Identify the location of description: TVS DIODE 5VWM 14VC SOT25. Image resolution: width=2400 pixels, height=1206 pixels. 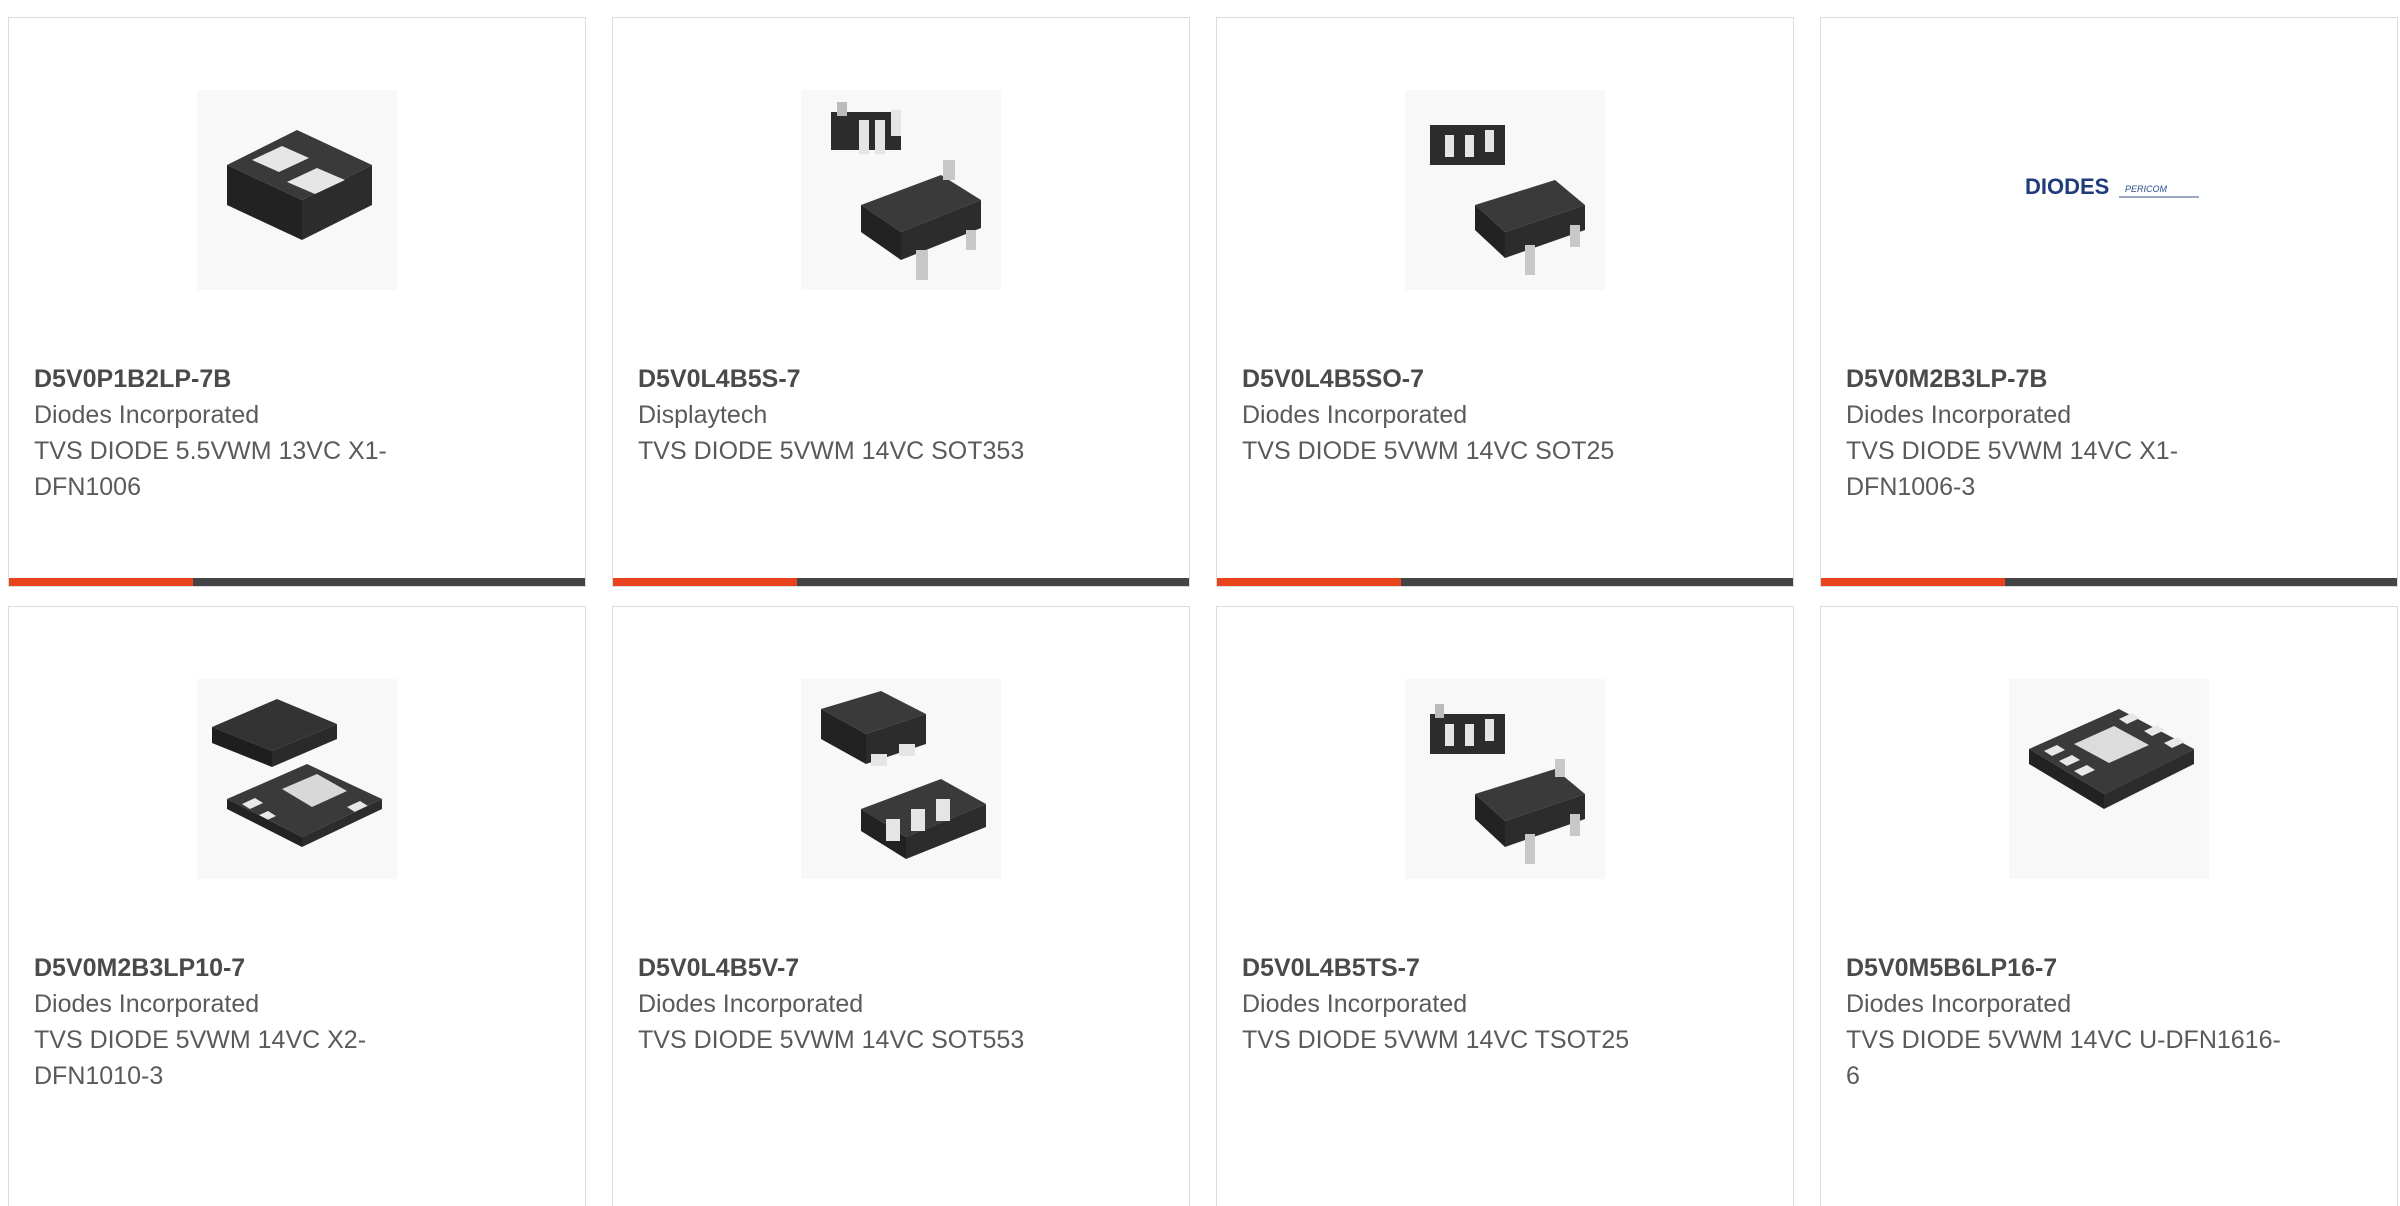
(1428, 451).